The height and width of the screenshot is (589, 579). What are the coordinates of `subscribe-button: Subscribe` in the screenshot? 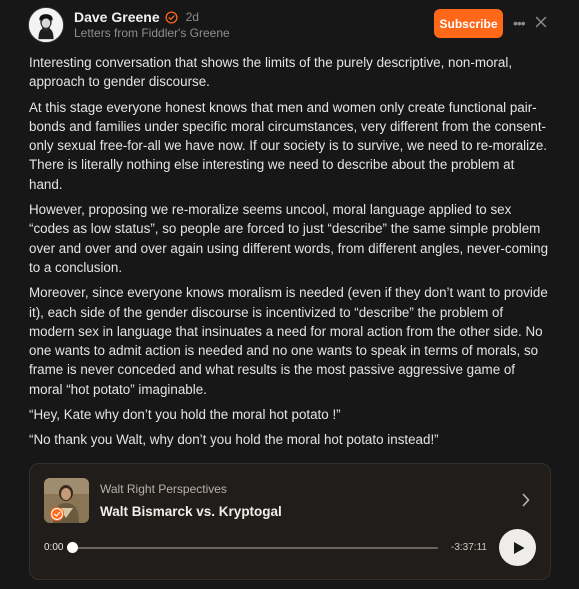 It's located at (468, 23).